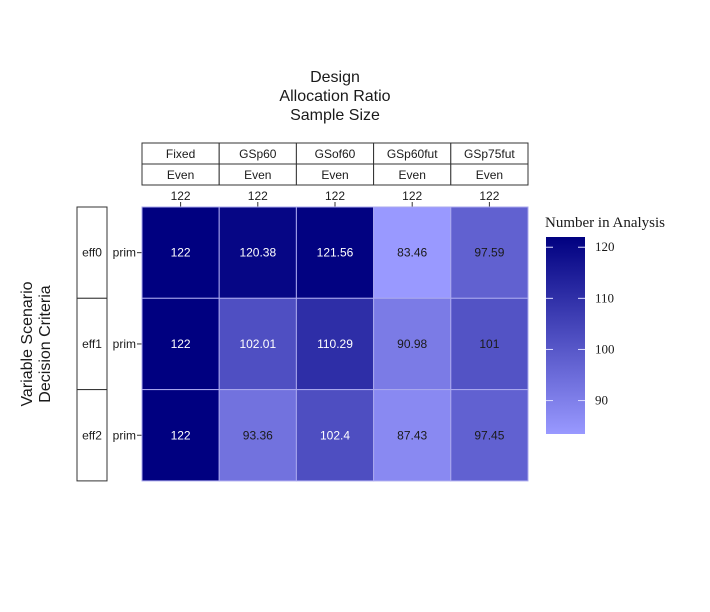 Image resolution: width=710 pixels, height=612 pixels. Describe the element at coordinates (92, 435) in the screenshot. I see `strip-scenario-label: eff2` at that location.